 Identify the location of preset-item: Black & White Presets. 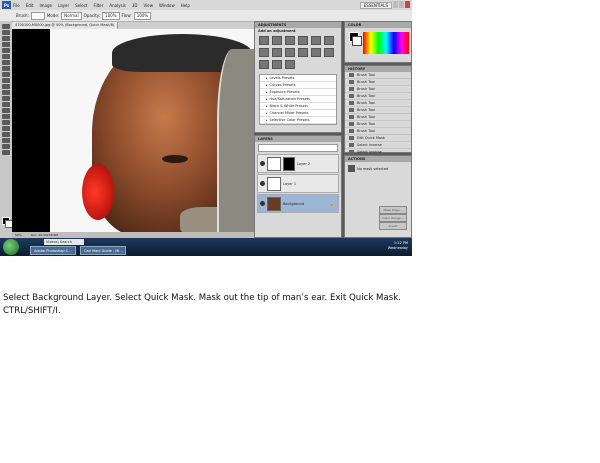
(298, 106).